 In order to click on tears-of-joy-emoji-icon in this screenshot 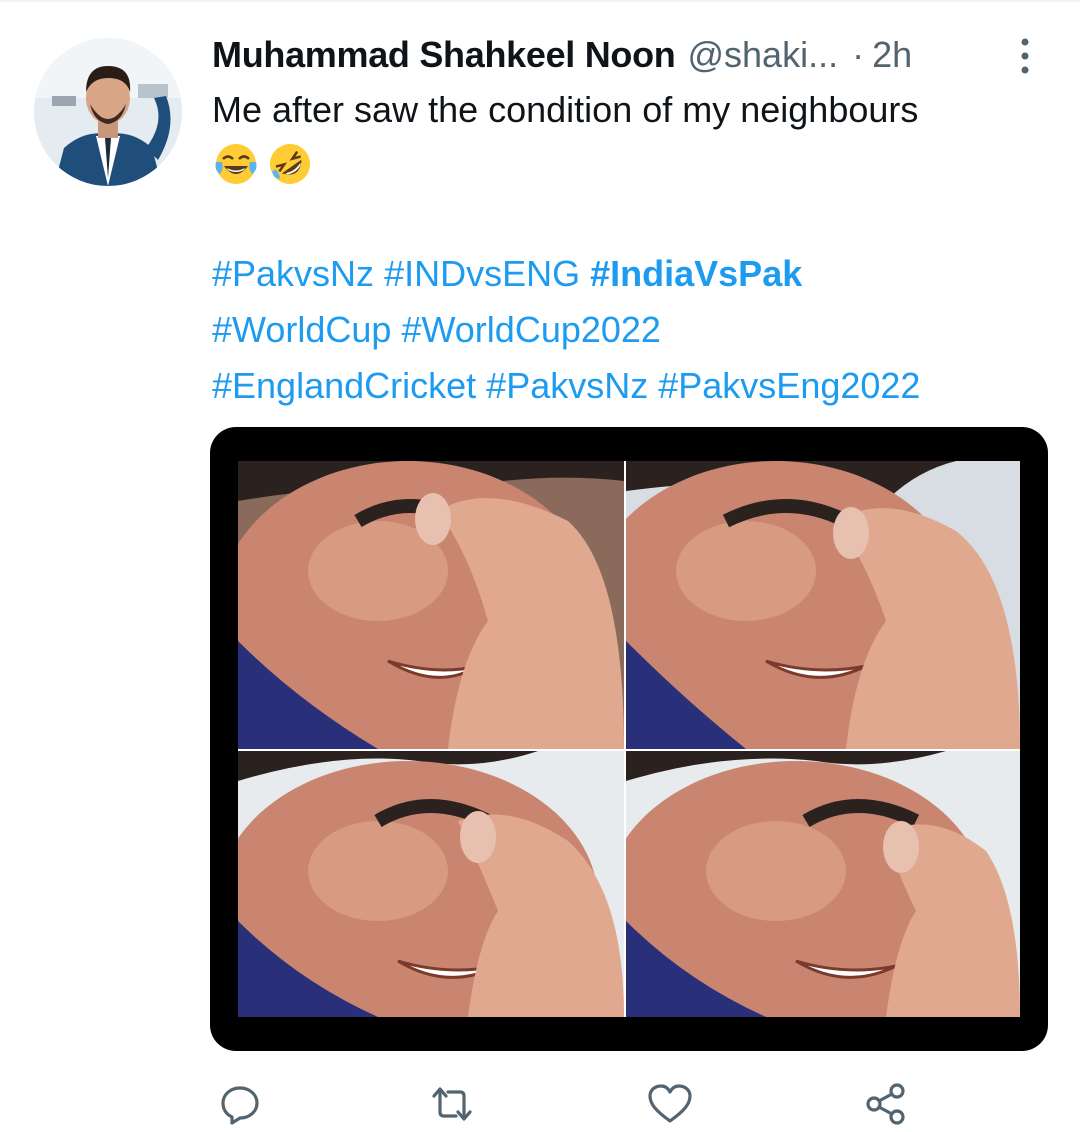, I will do `click(236, 164)`.